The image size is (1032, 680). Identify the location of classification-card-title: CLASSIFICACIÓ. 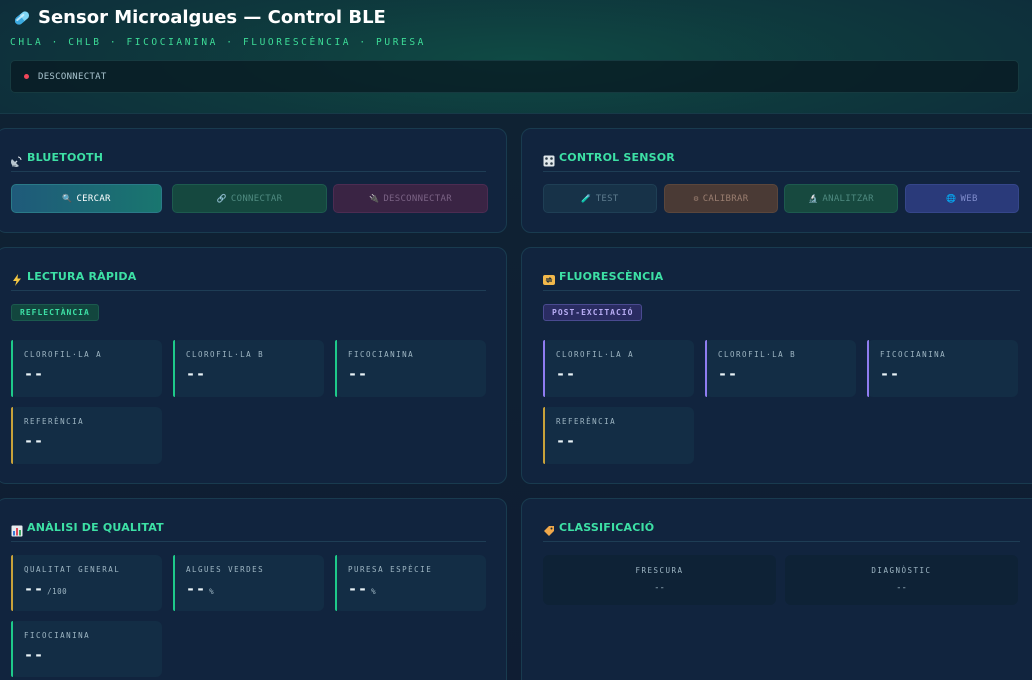
(607, 527).